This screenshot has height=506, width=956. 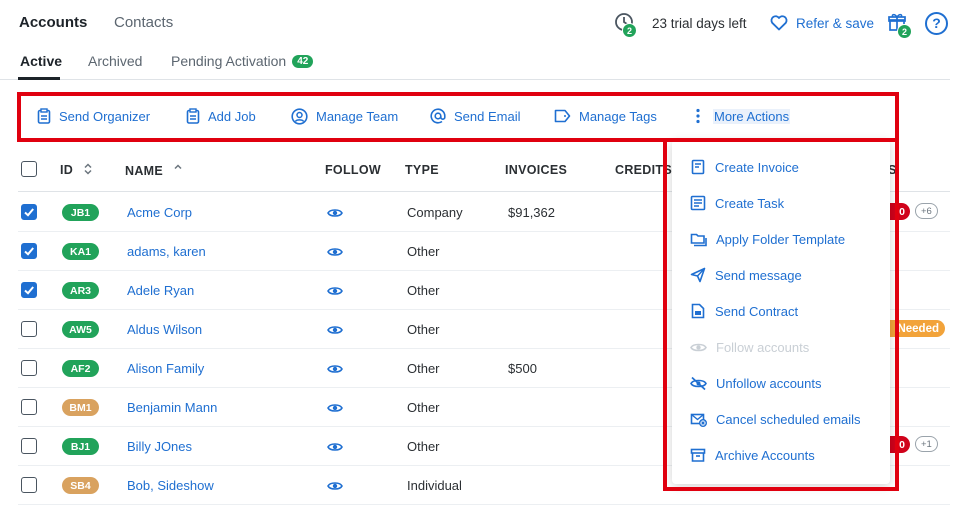 What do you see at coordinates (702, 167) in the screenshot?
I see `invoice-icon` at bounding box center [702, 167].